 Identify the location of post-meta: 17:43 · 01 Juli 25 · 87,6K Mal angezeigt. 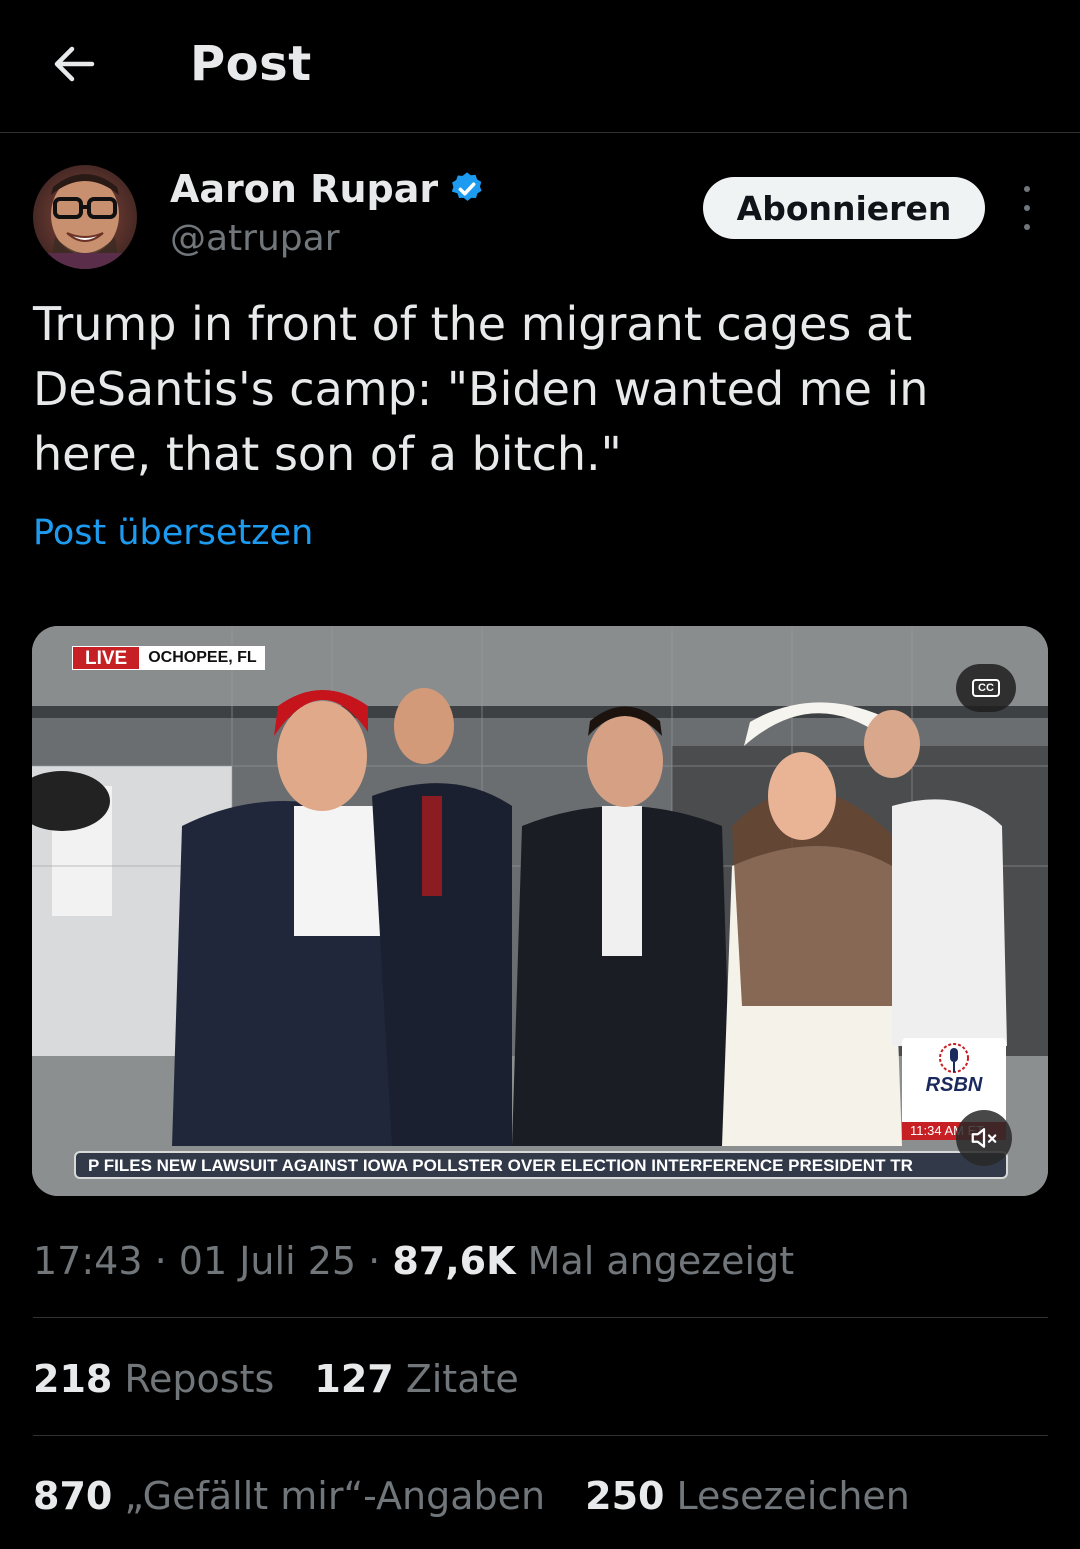
(413, 1261).